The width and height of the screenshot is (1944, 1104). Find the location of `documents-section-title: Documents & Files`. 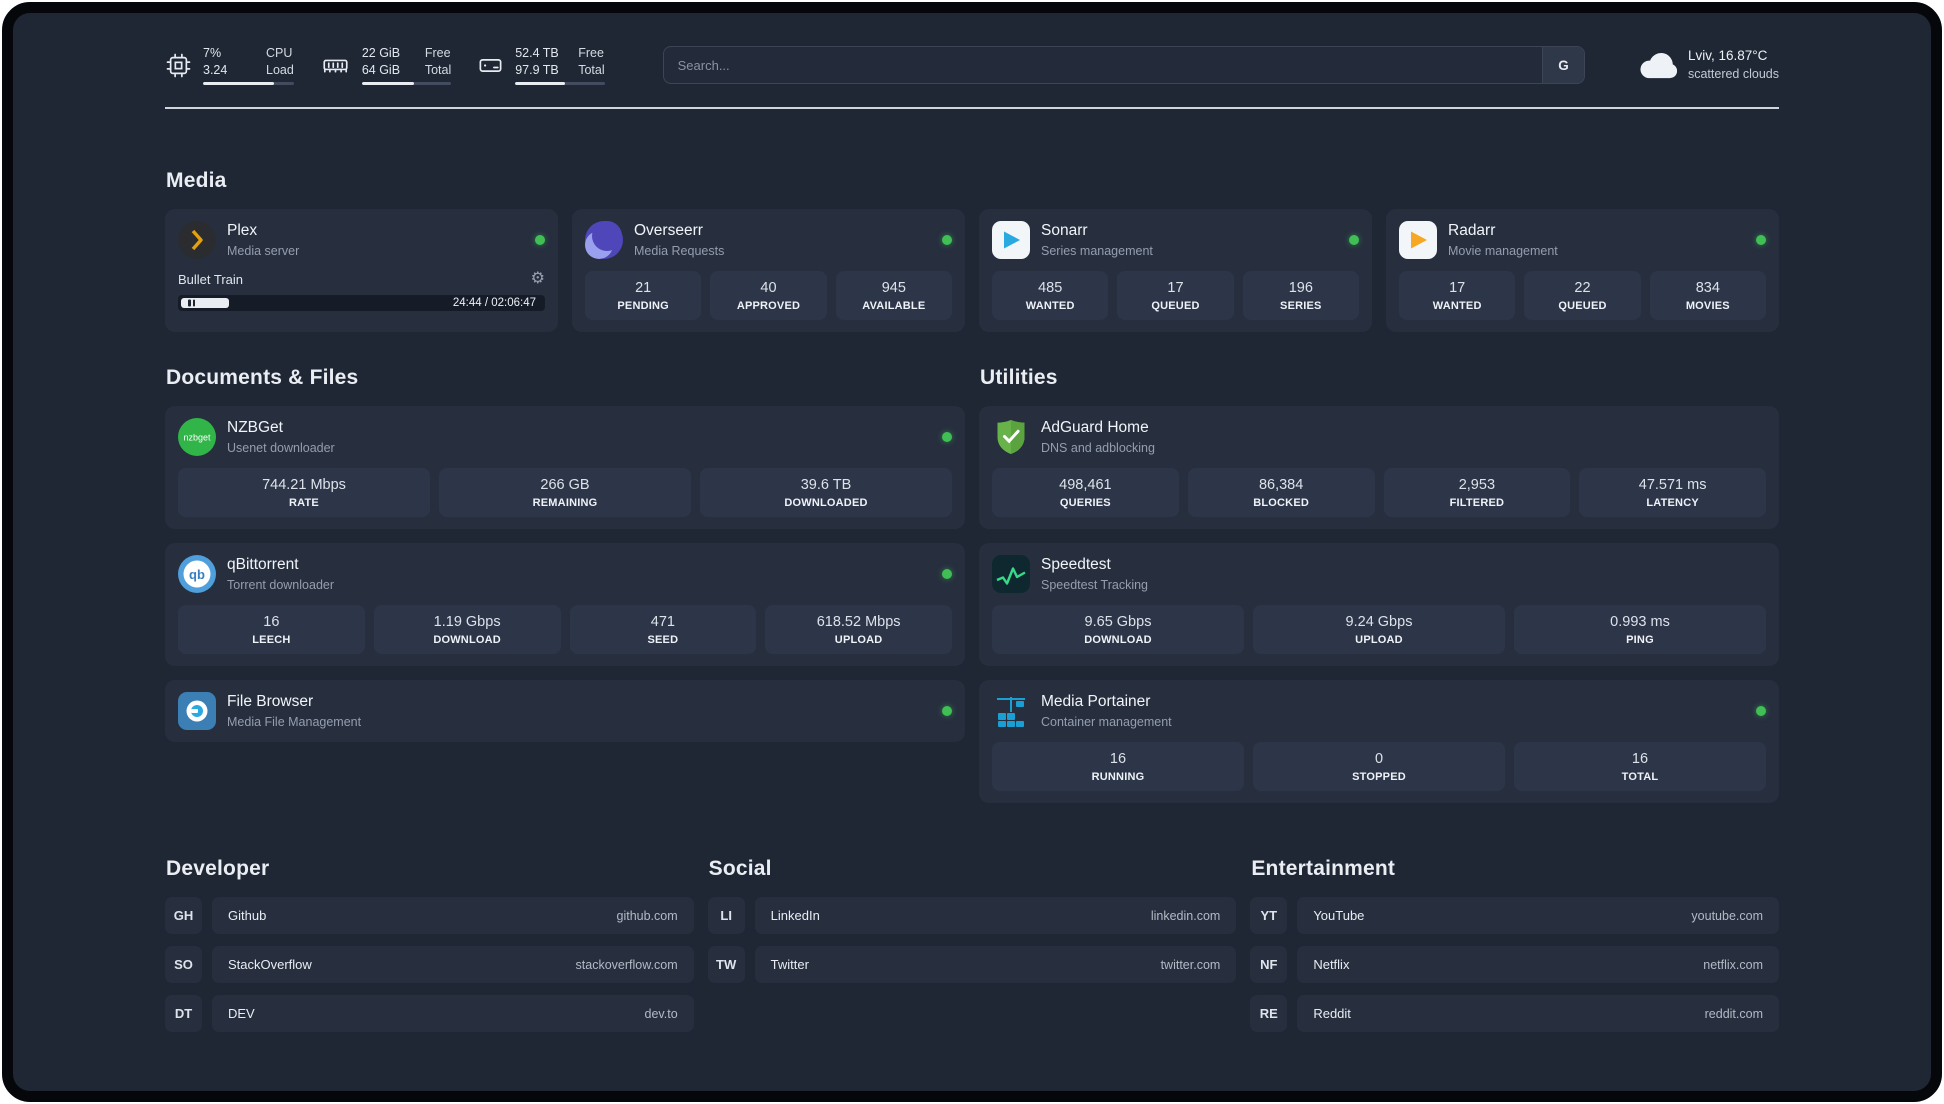

documents-section-title: Documents & Files is located at coordinates (262, 377).